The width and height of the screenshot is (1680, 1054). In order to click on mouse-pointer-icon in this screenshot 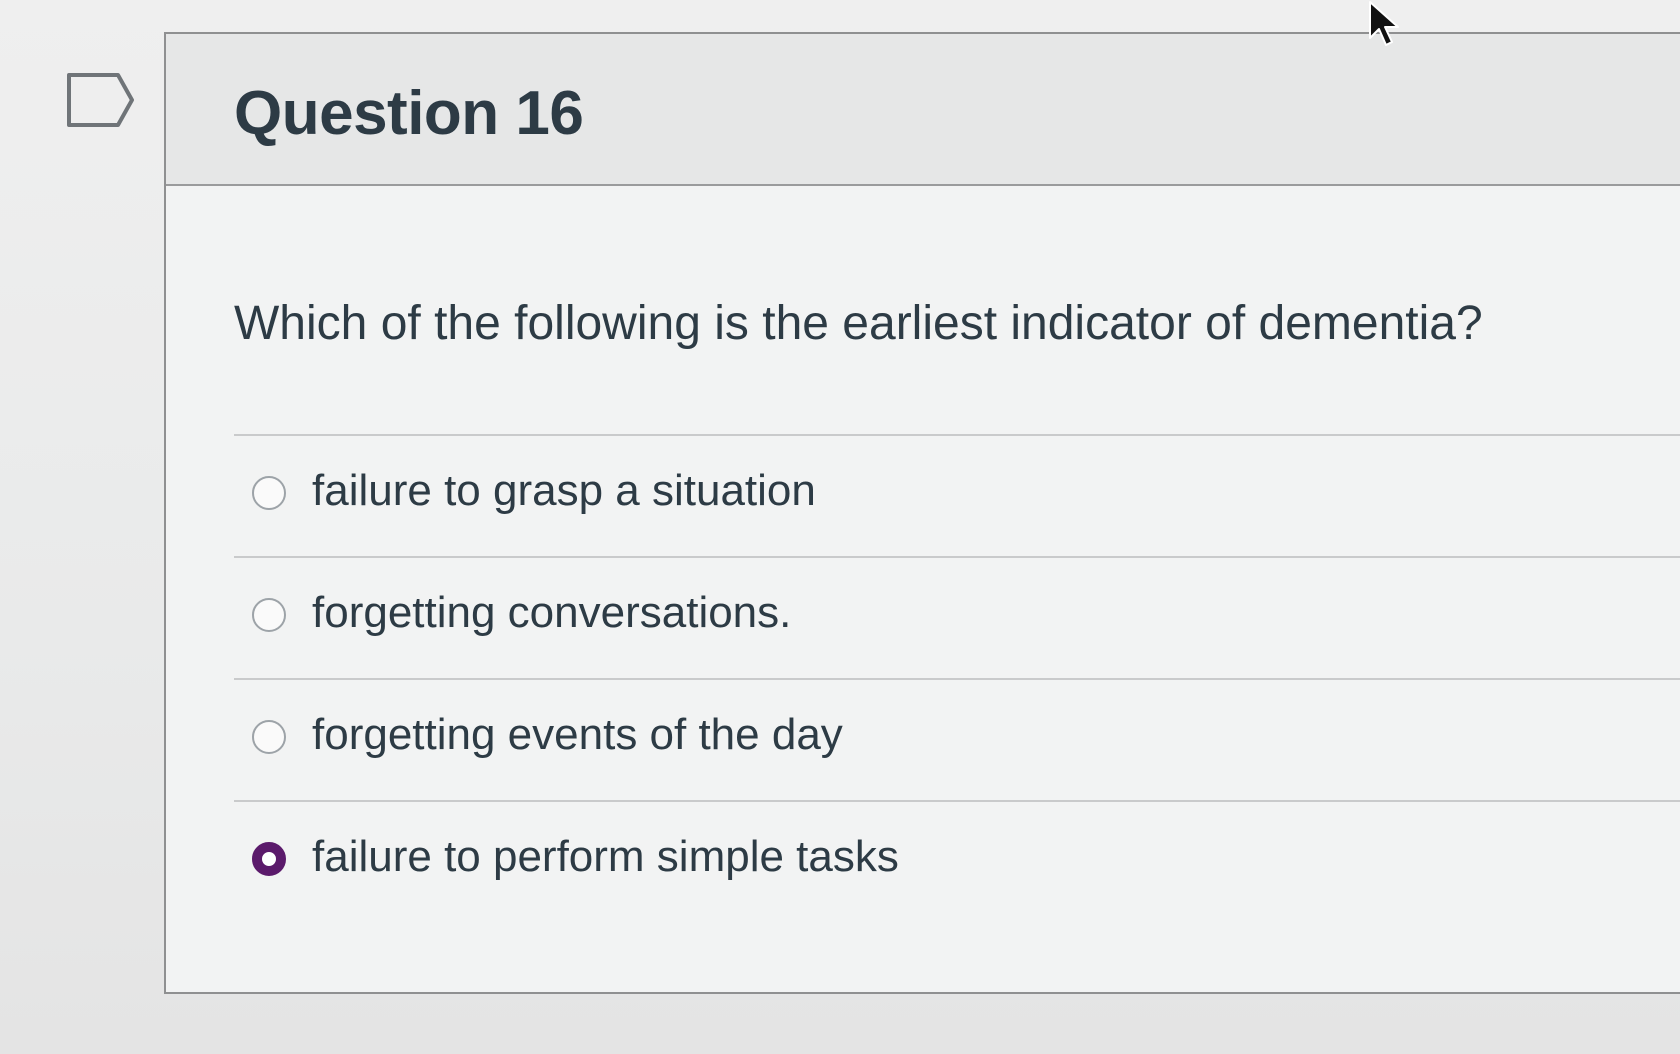, I will do `click(1384, 23)`.